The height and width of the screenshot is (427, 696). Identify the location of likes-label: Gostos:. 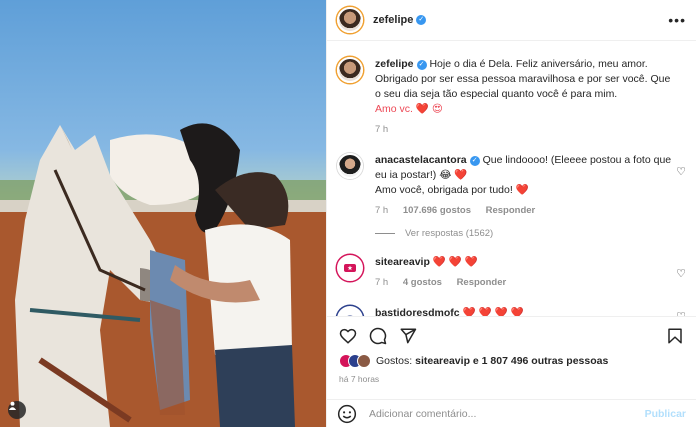
(394, 361).